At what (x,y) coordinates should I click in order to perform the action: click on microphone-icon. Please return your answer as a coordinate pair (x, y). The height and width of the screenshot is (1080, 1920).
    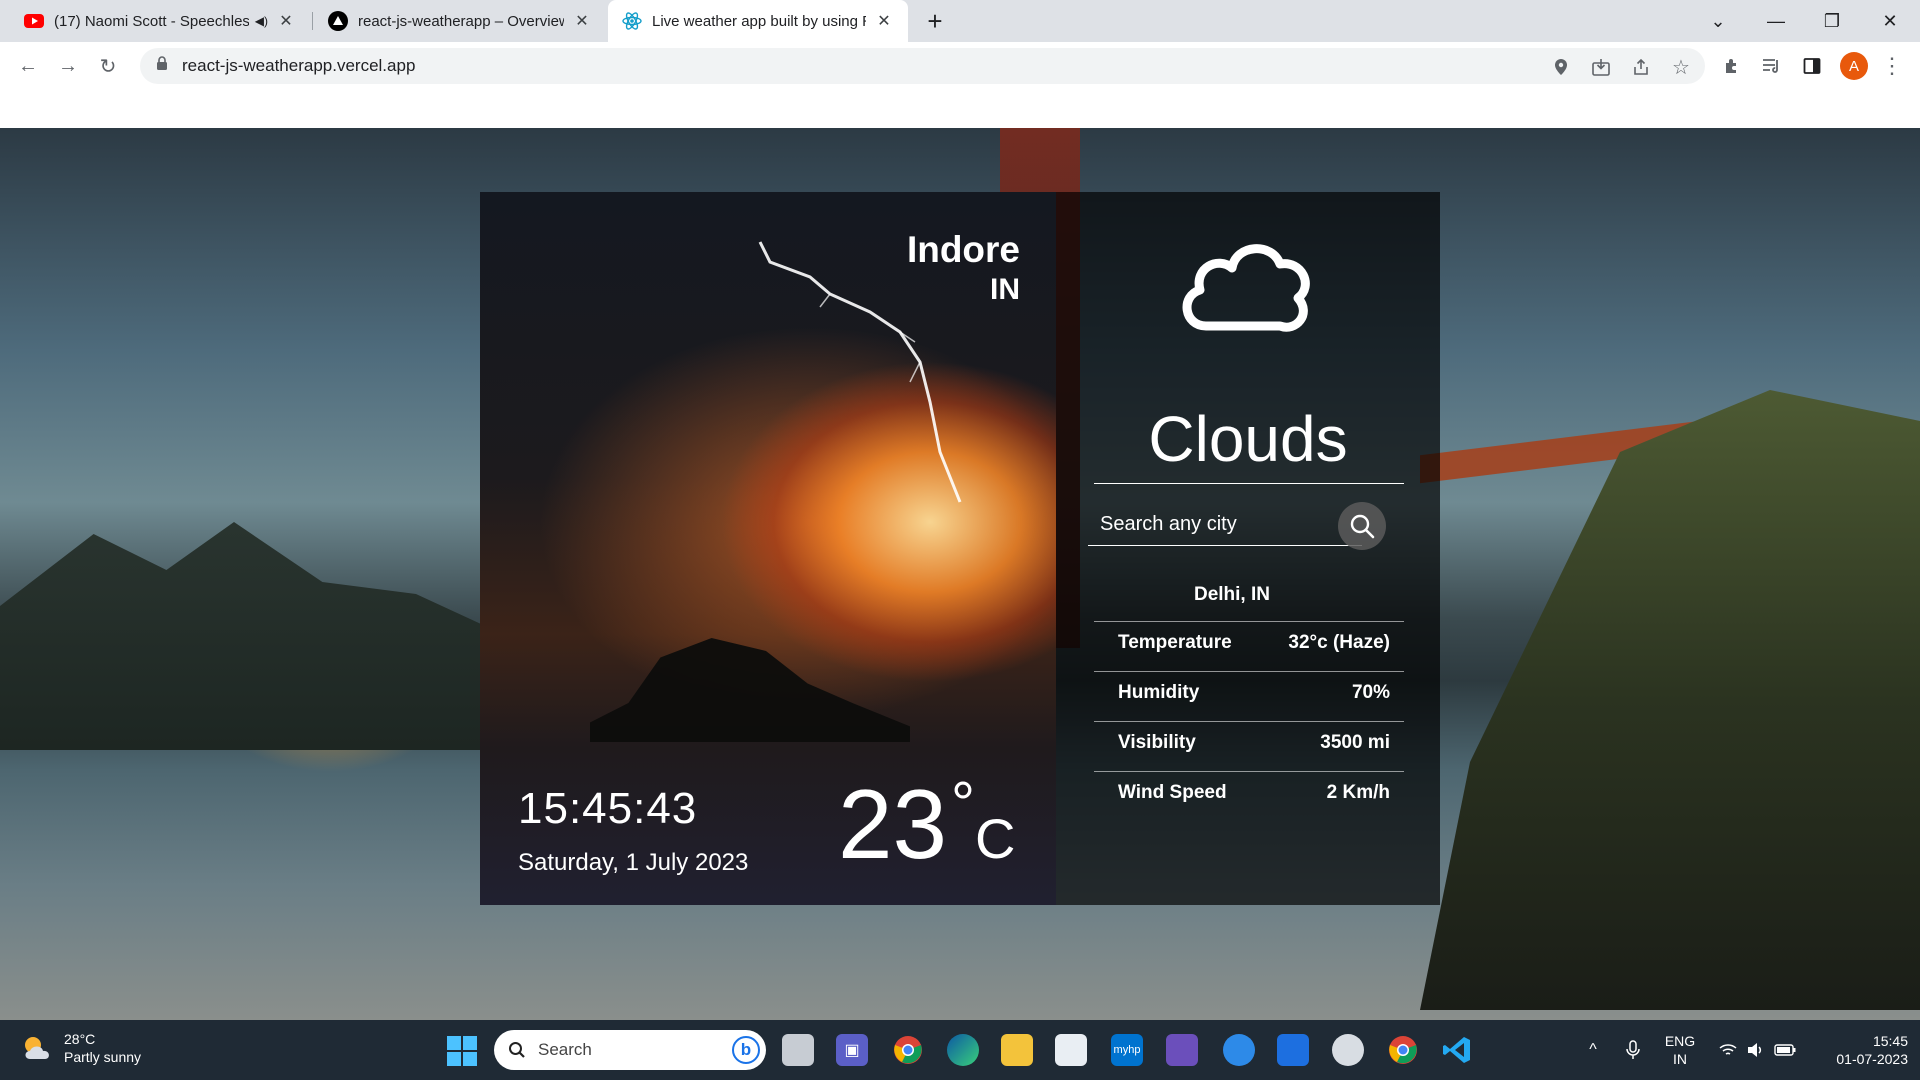
    Looking at the image, I should click on (1633, 1050).